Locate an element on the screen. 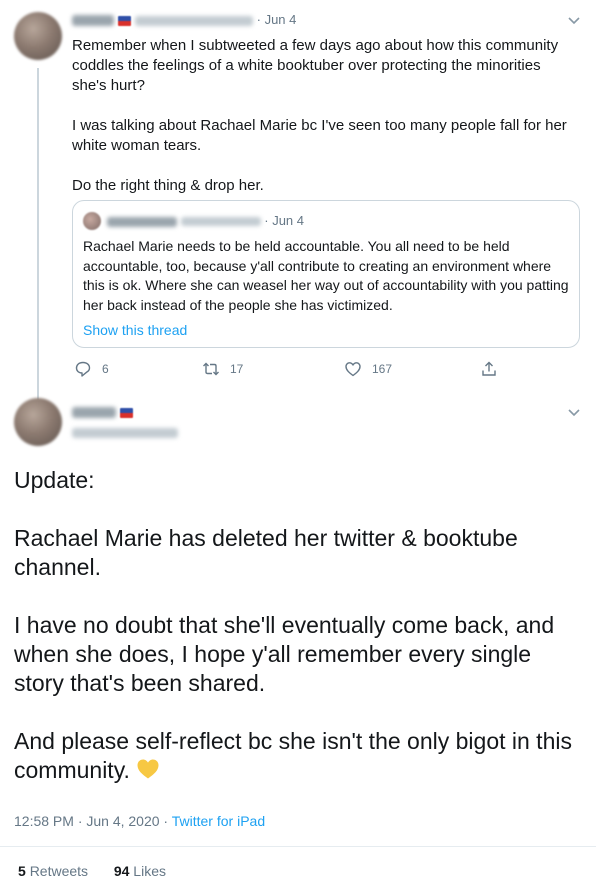  retweet-icon is located at coordinates (211, 369).